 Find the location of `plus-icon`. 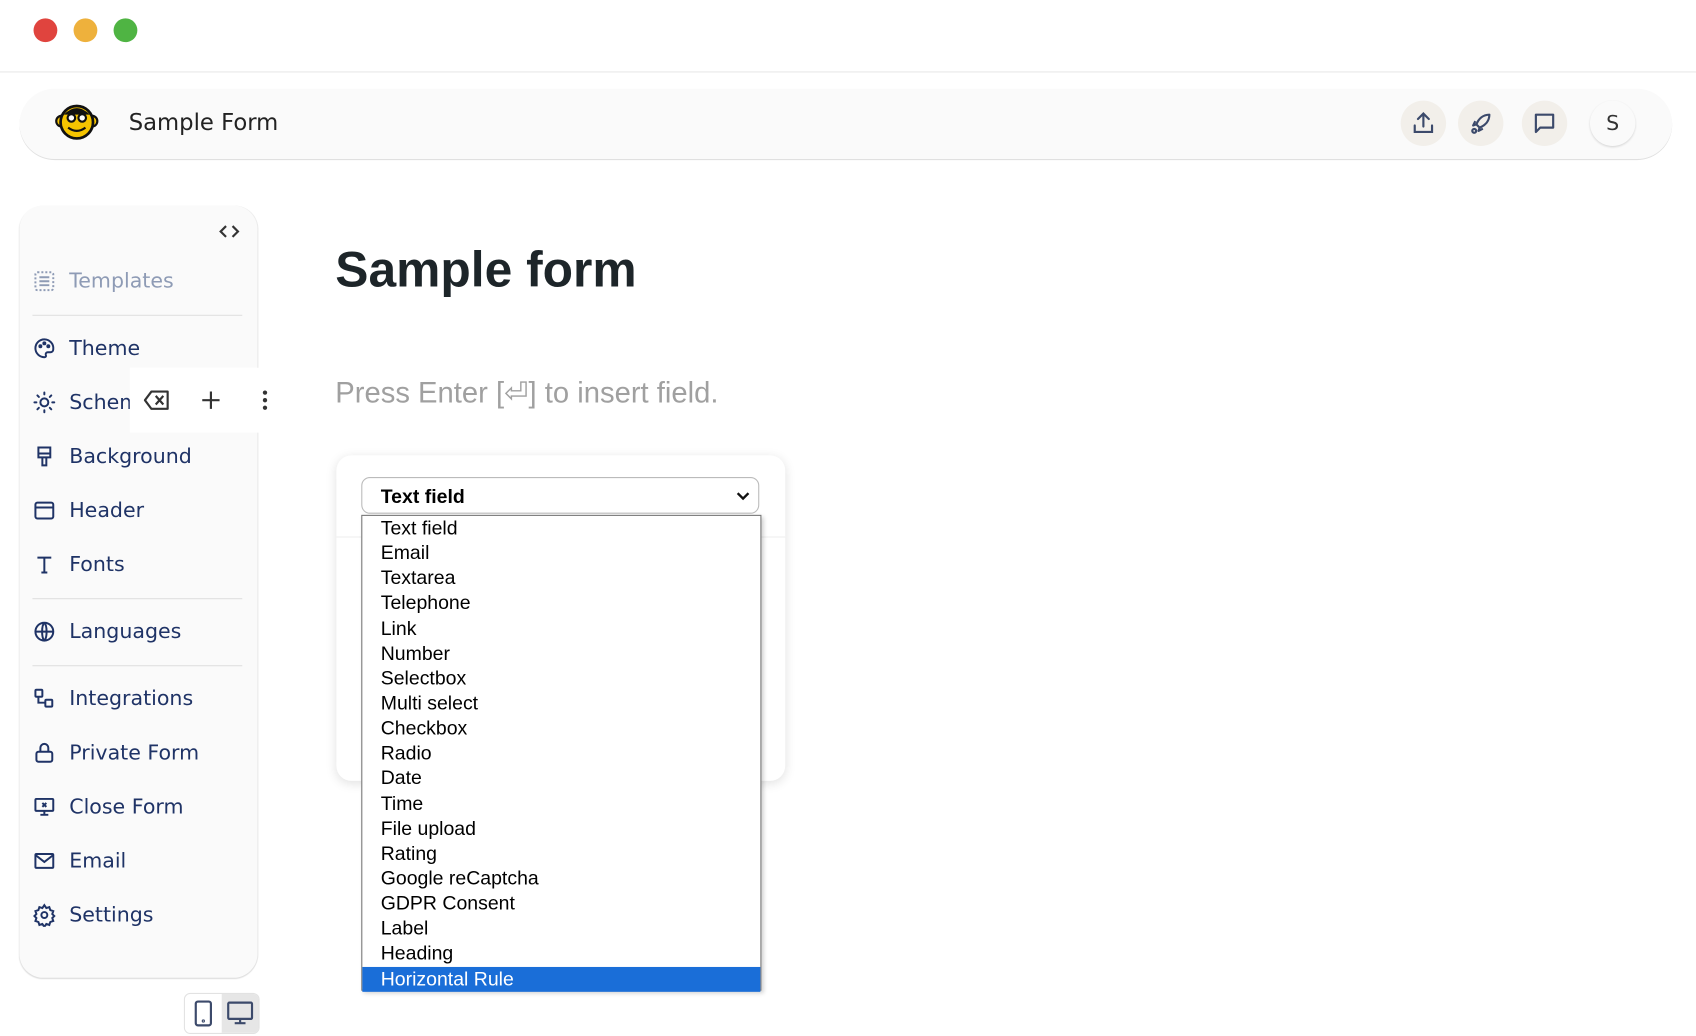

plus-icon is located at coordinates (211, 400).